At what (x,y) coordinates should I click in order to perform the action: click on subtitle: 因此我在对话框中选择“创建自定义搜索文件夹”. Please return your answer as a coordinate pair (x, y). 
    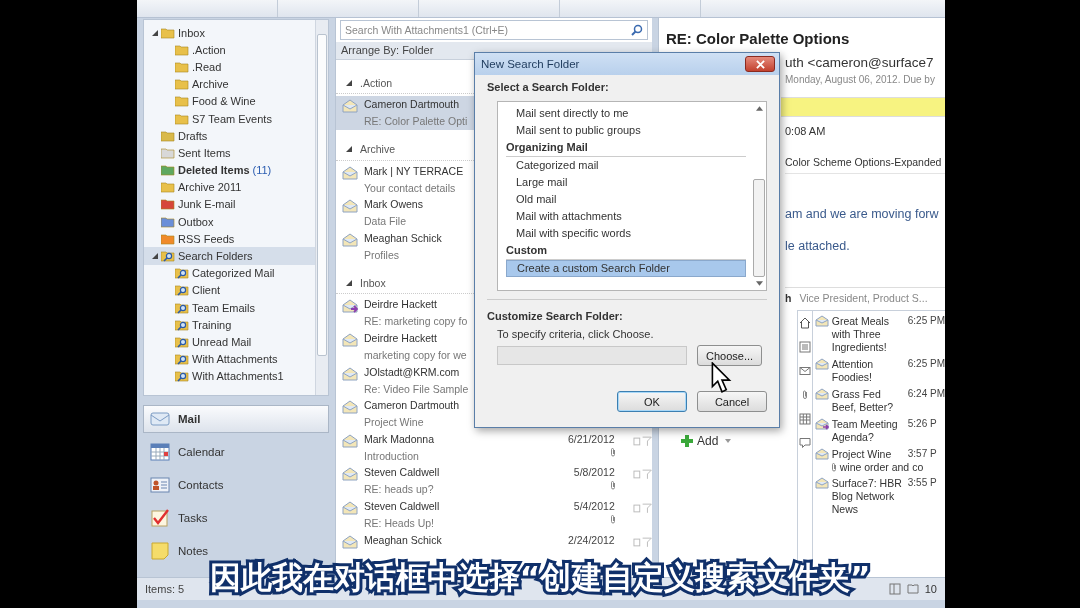
    Looking at the image, I should click on (540, 577).